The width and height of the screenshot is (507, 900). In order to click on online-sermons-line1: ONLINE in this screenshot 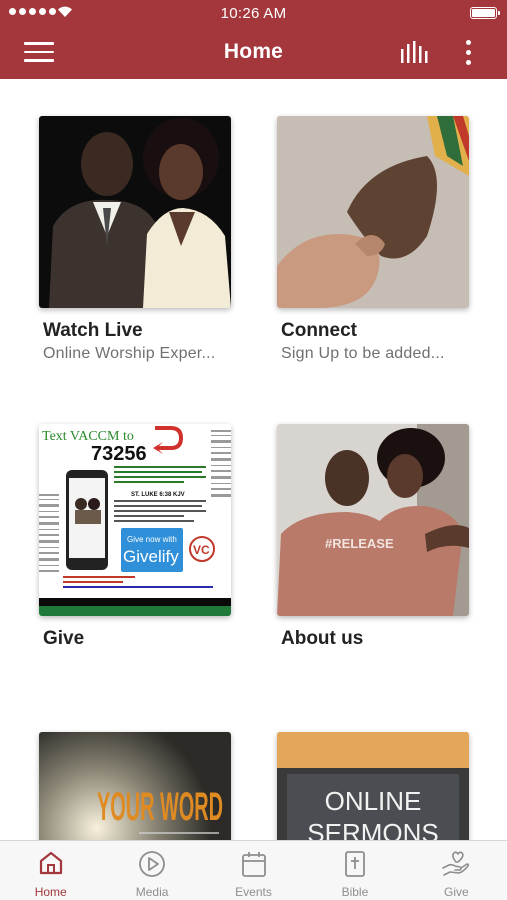, I will do `click(373, 801)`.